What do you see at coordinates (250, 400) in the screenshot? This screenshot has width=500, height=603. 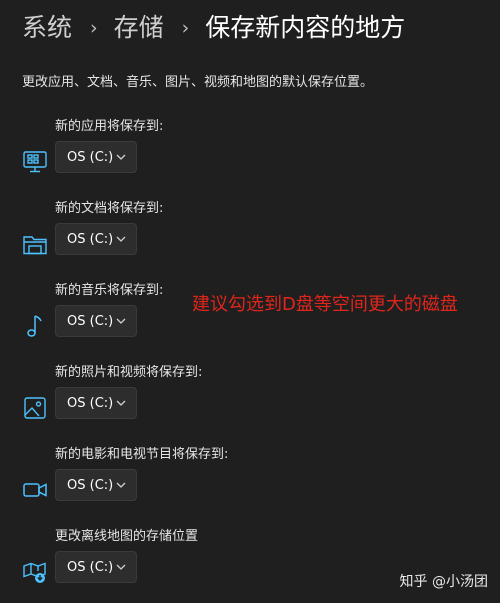 I see `save-location-photos-videos: 新的照片和视频将保存到: OS (C:)` at bounding box center [250, 400].